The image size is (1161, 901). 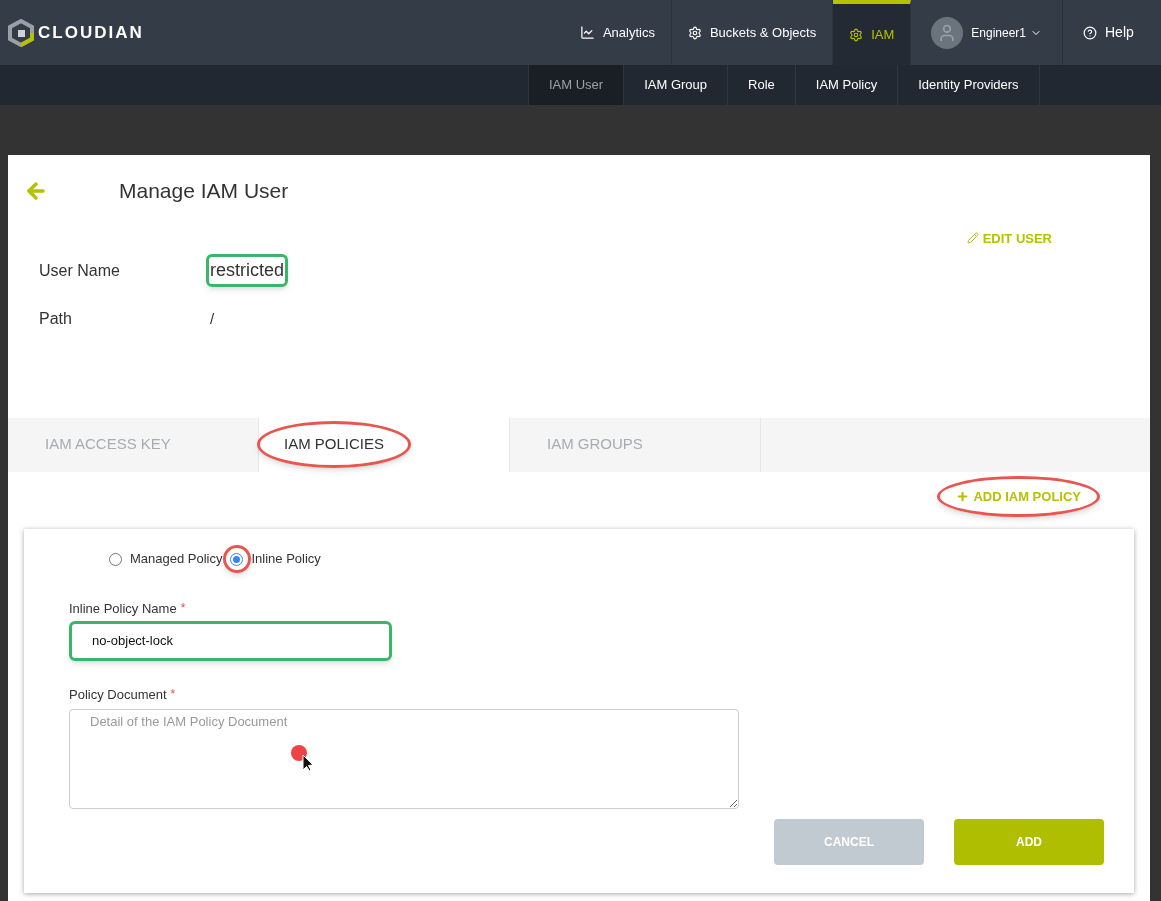 I want to click on cursor-icon, so click(x=302, y=758).